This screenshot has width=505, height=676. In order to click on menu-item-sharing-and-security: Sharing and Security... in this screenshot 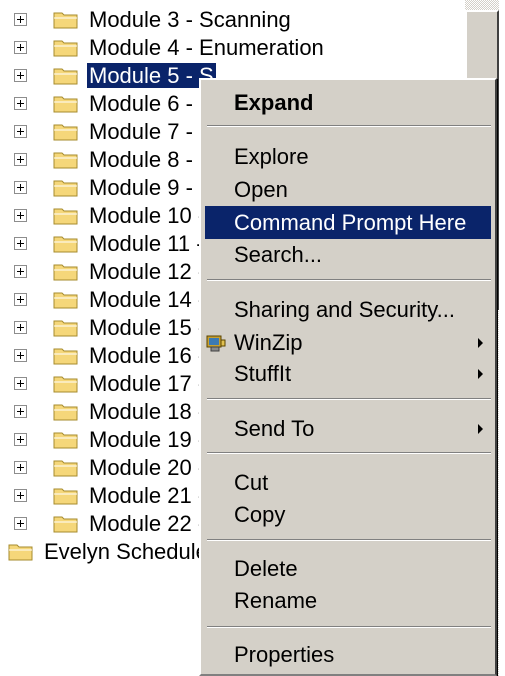, I will do `click(348, 309)`.